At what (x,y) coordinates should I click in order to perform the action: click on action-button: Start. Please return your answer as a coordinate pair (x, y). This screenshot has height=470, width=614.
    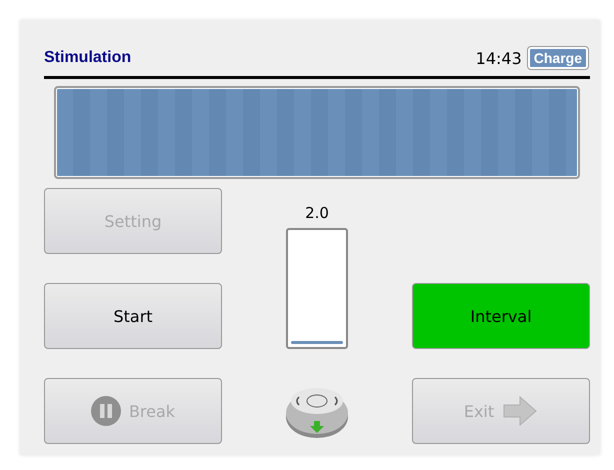
    Looking at the image, I should click on (133, 316).